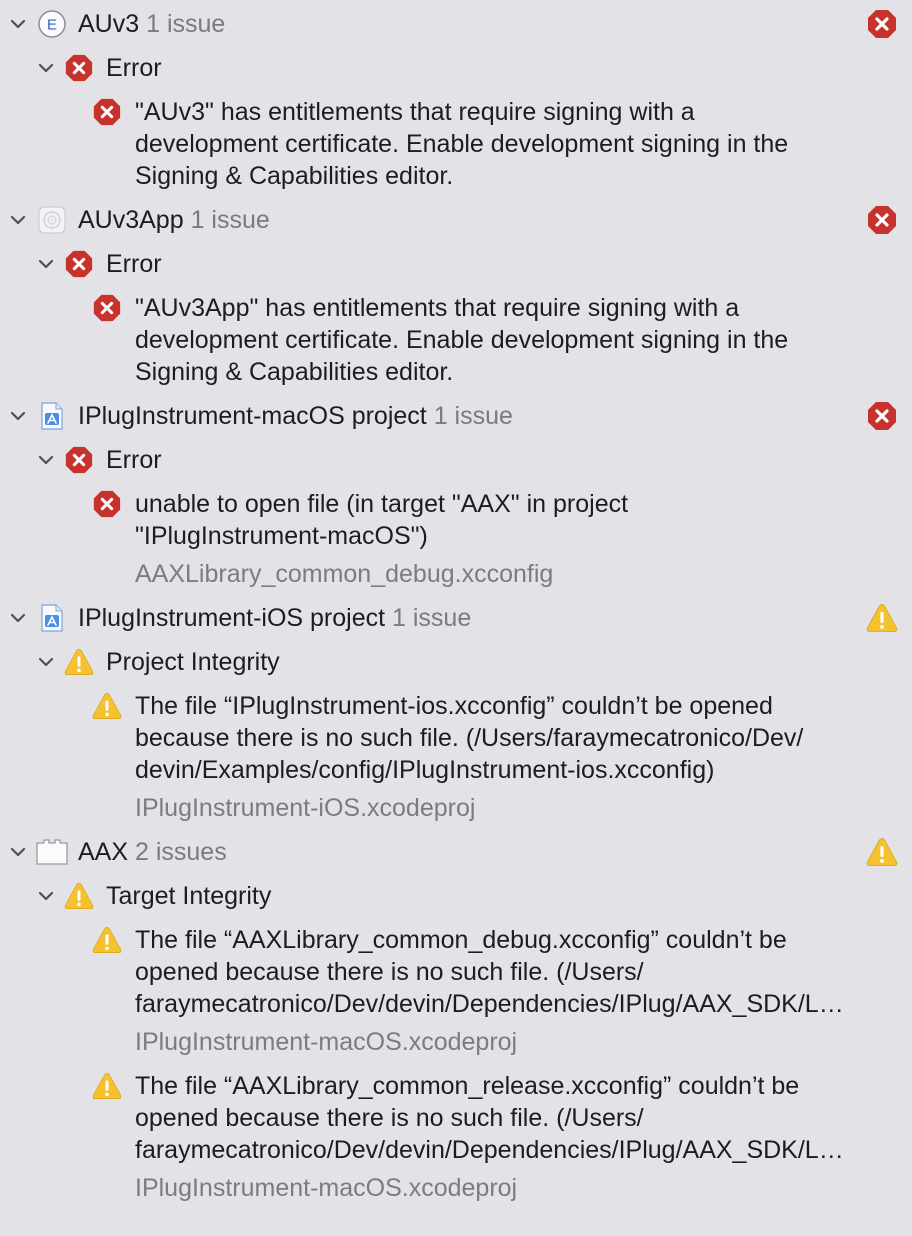 This screenshot has width=912, height=1236. Describe the element at coordinates (305, 808) in the screenshot. I see `issue-file-name: IPlugInstrument-iOS.xcodeproj` at that location.